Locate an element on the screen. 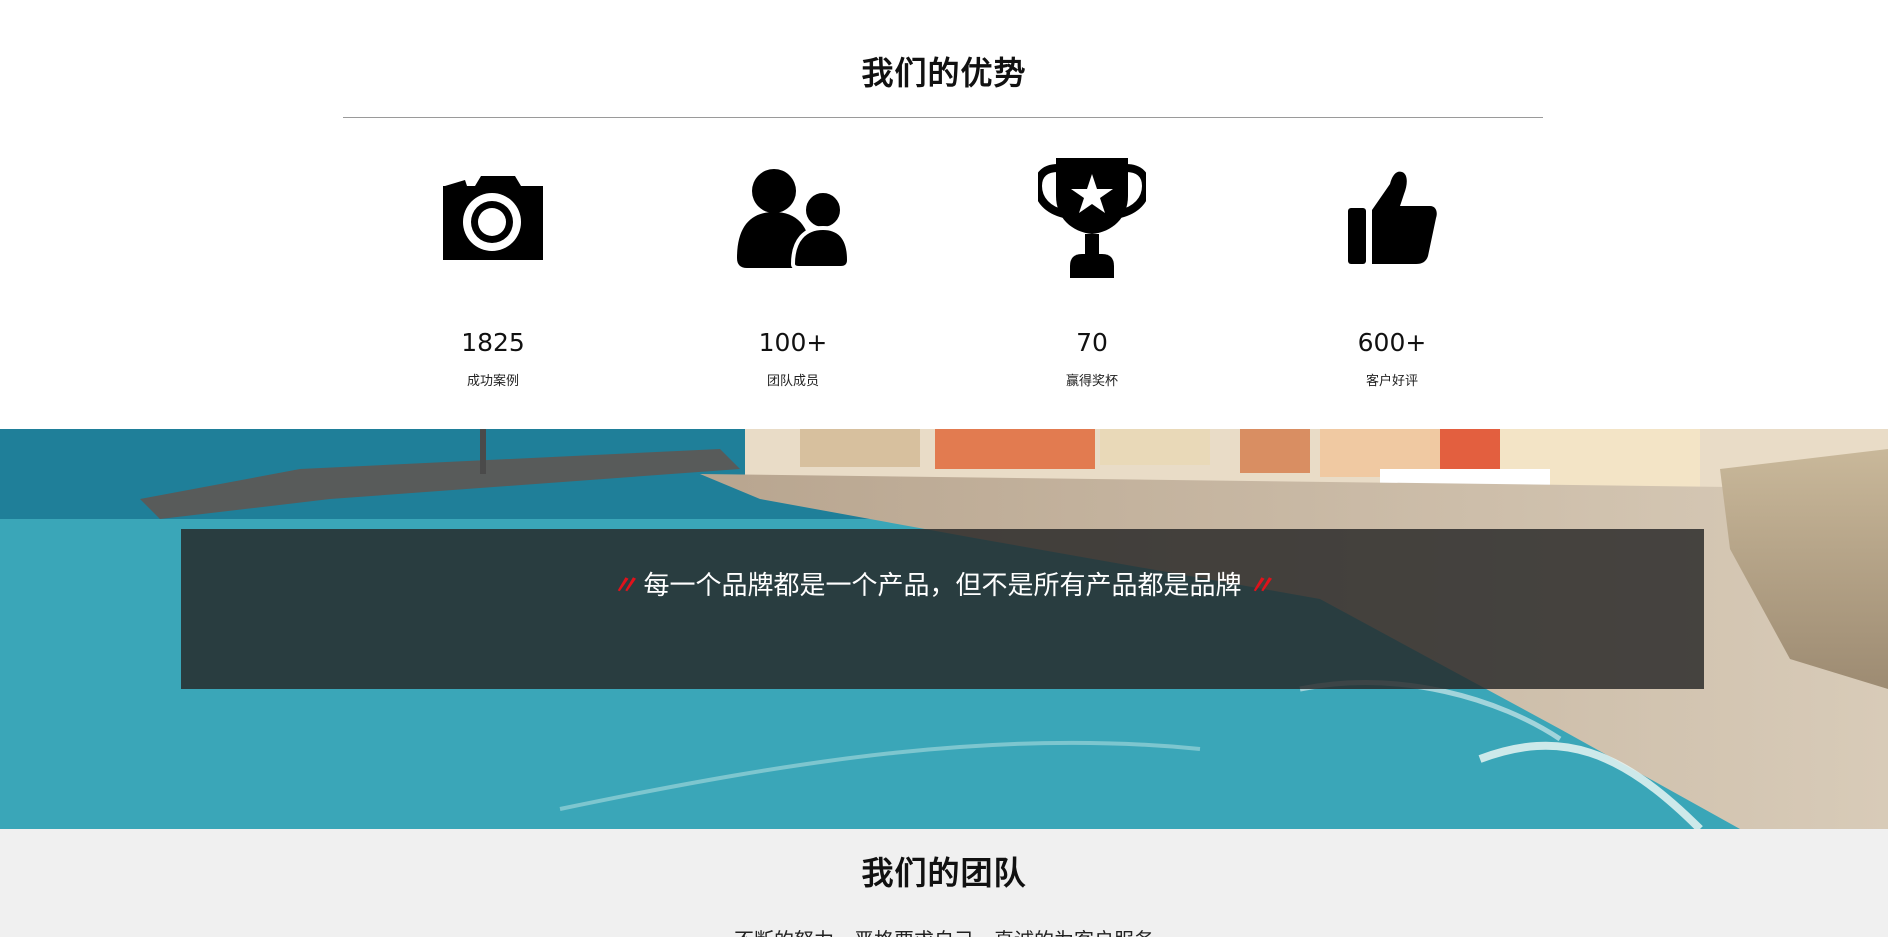 Image resolution: width=1888 pixels, height=937 pixels. close-quote-mark: 〃 is located at coordinates (1260, 586).